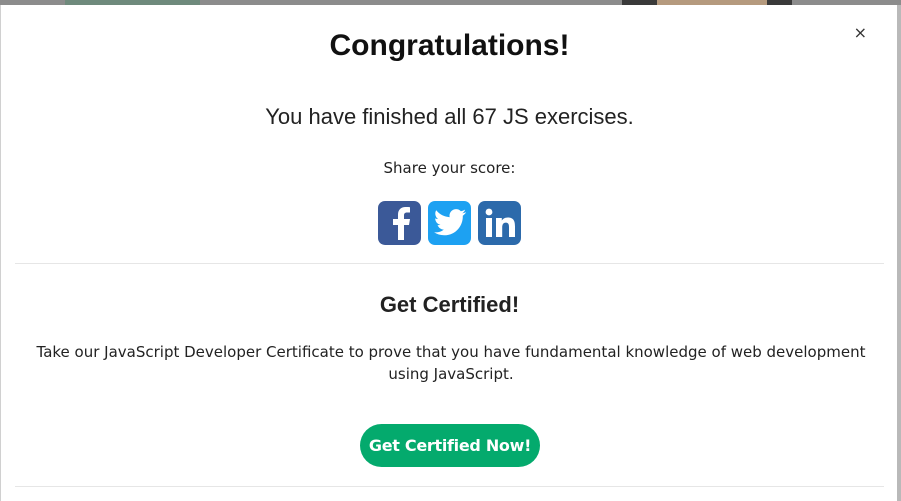 Image resolution: width=901 pixels, height=501 pixels. What do you see at coordinates (450, 445) in the screenshot?
I see `get-certified-button: Get Certified Now!` at bounding box center [450, 445].